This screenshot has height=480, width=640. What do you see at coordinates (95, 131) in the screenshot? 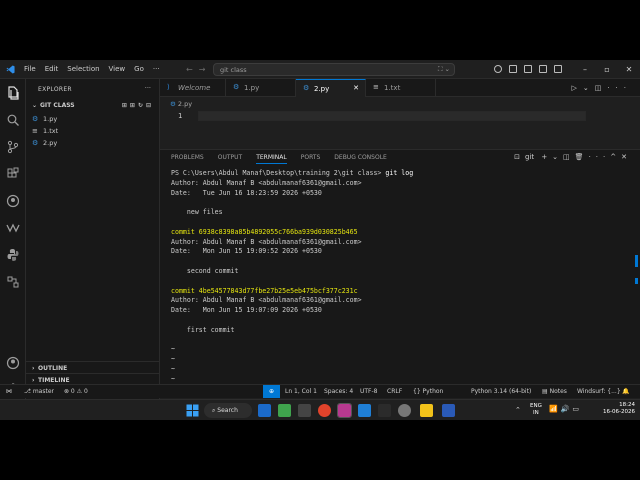
I see `file-item-1-txt: ≡ 1.txt` at bounding box center [95, 131].